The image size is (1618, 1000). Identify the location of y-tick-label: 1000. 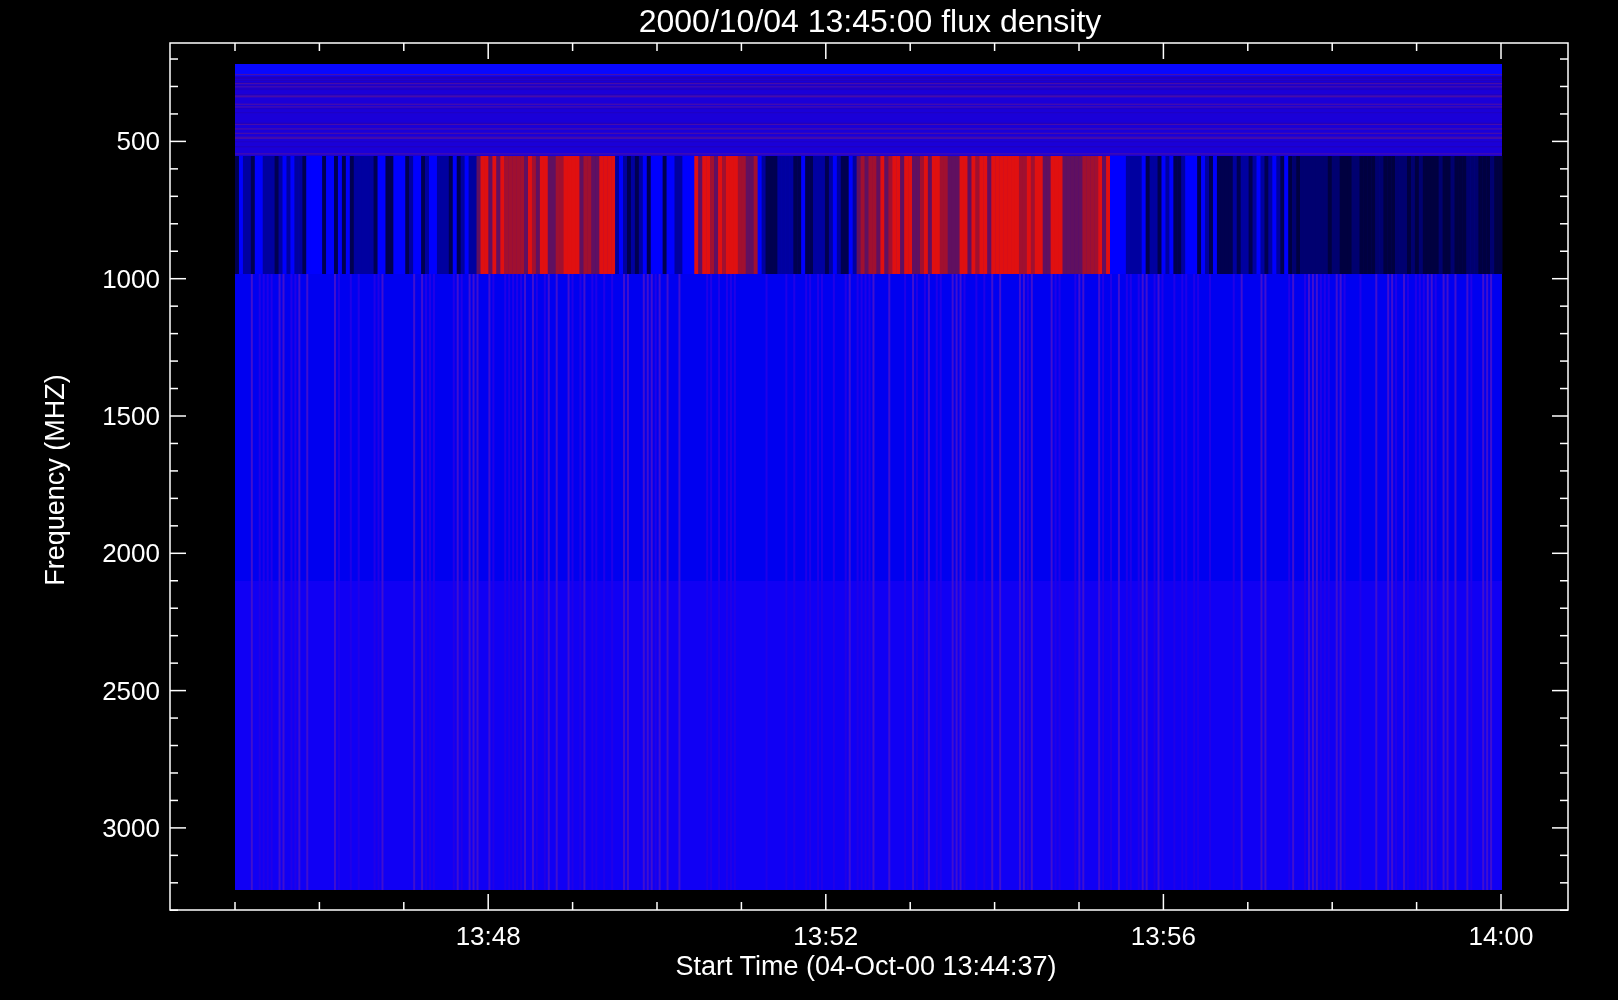
(131, 278).